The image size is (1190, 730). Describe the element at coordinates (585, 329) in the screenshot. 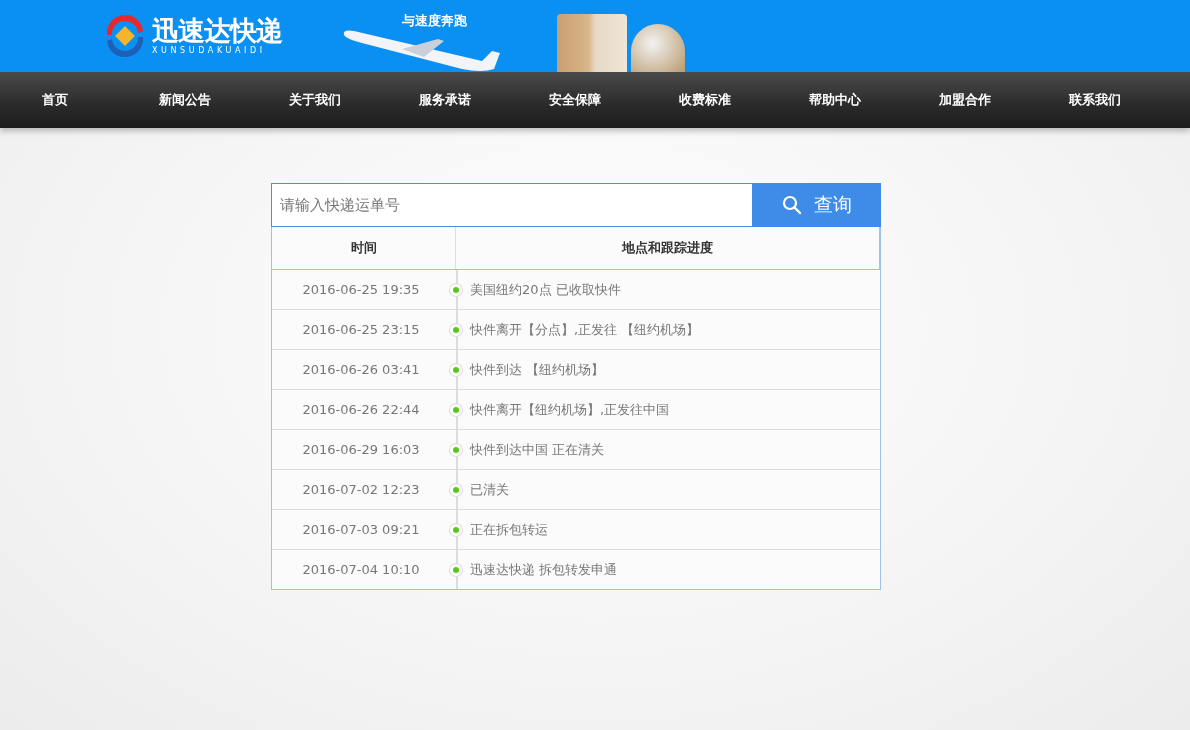

I see `status-cell: 快件离开【分点】,正发往 【纽约机场】` at that location.